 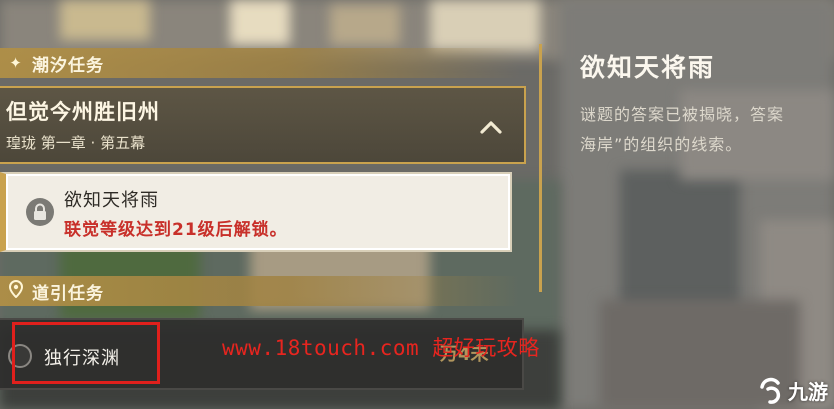 What do you see at coordinates (16, 290) in the screenshot?
I see `location-pin-icon` at bounding box center [16, 290].